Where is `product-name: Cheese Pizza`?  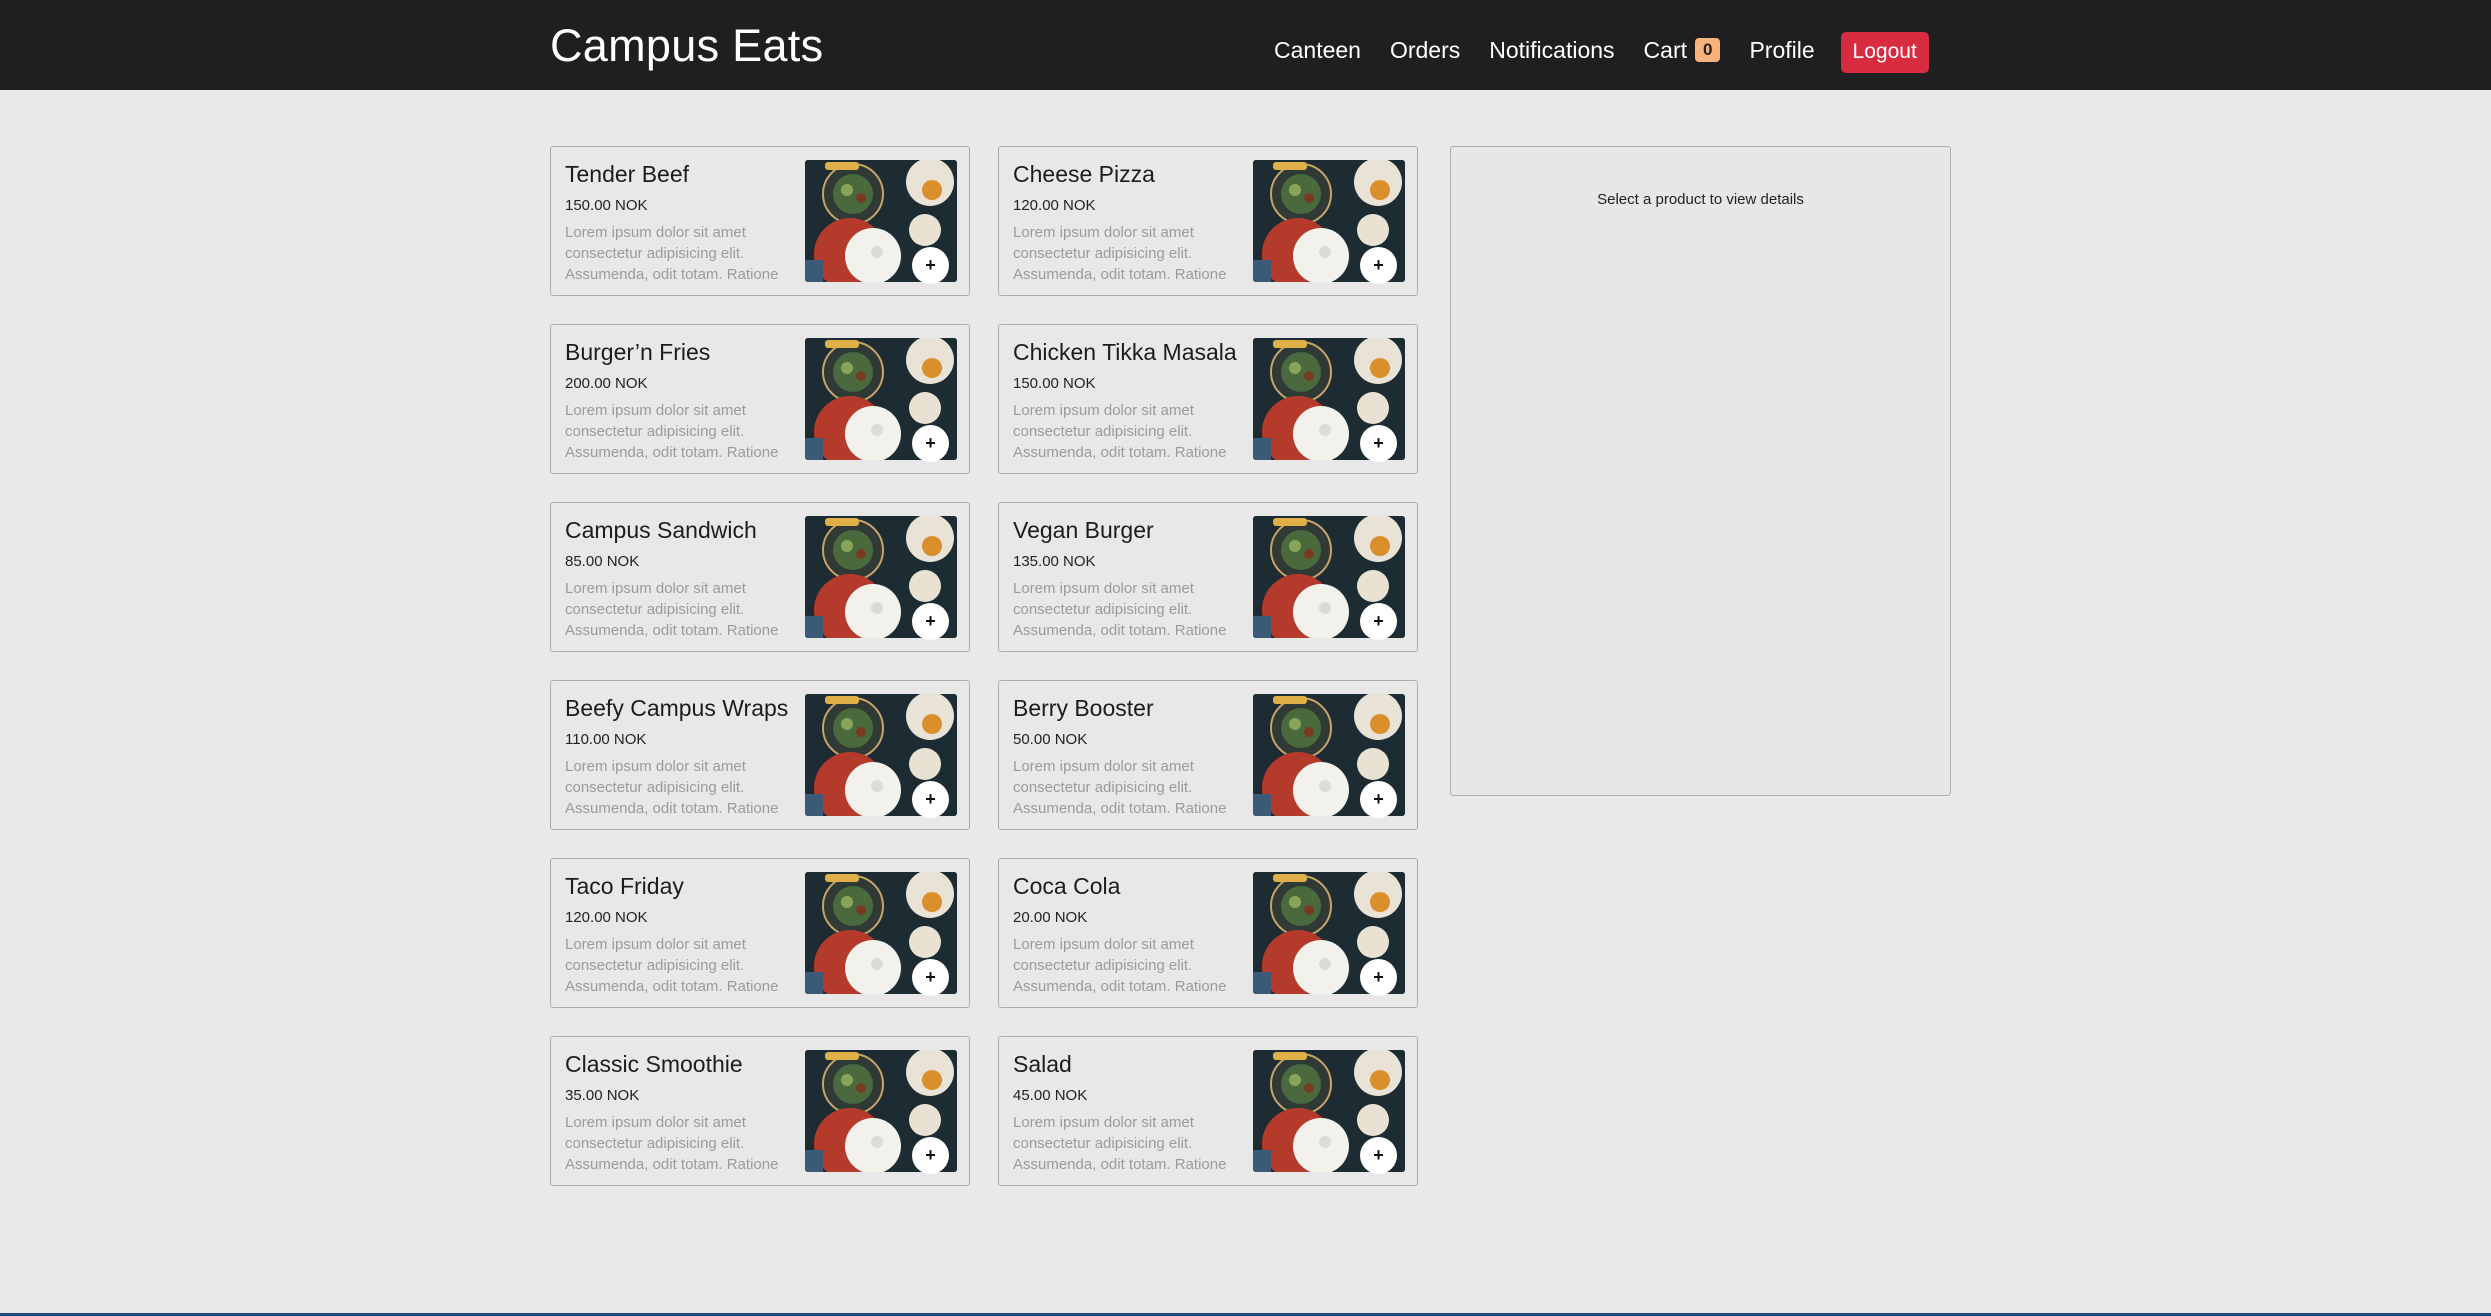 product-name: Cheese Pizza is located at coordinates (1084, 174).